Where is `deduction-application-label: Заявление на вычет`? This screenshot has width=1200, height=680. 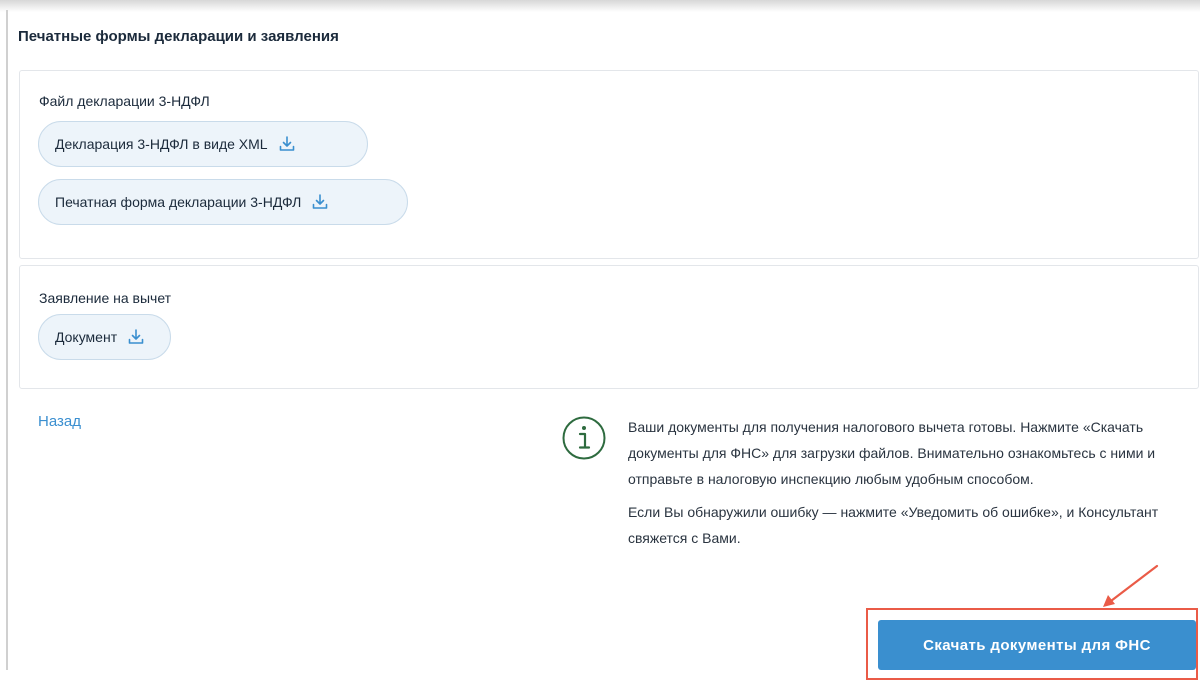
deduction-application-label: Заявление на вычет is located at coordinates (105, 298).